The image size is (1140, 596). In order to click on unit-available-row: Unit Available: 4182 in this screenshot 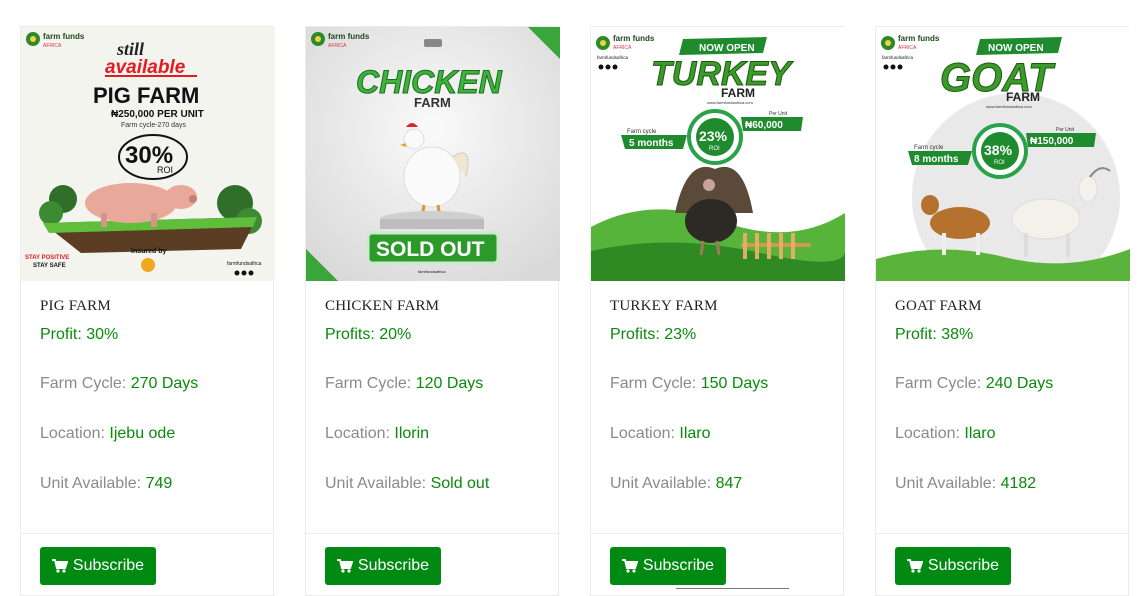, I will do `click(965, 484)`.